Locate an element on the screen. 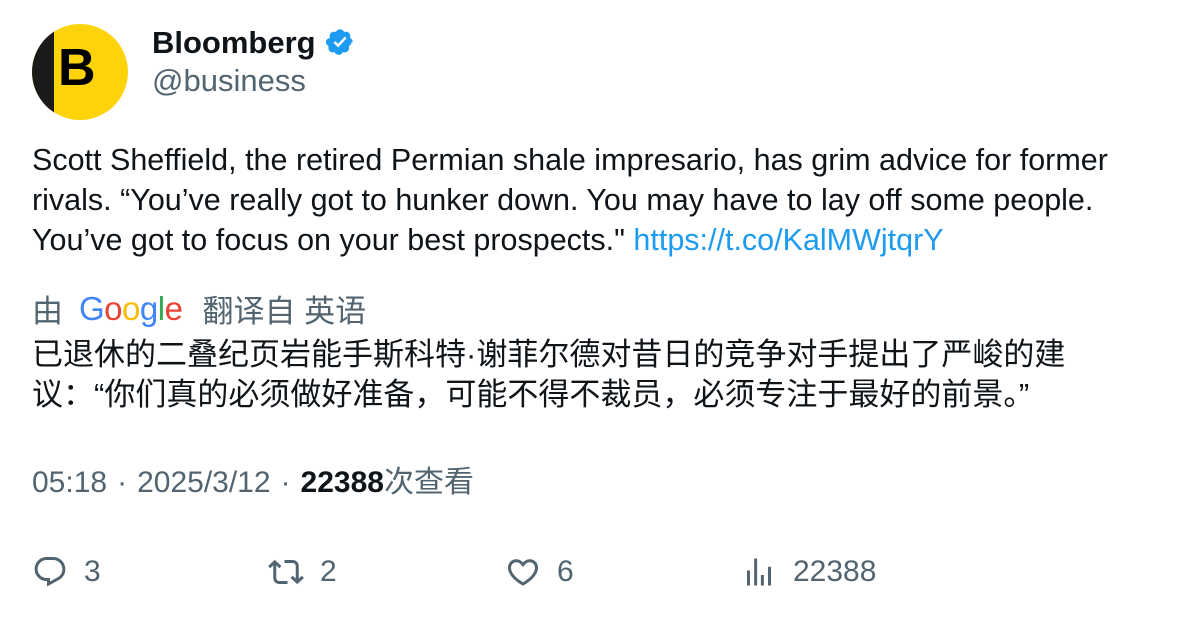 Image resolution: width=1196 pixels, height=618 pixels. tweet-actions: 3 2 6 22388 is located at coordinates (602, 572).